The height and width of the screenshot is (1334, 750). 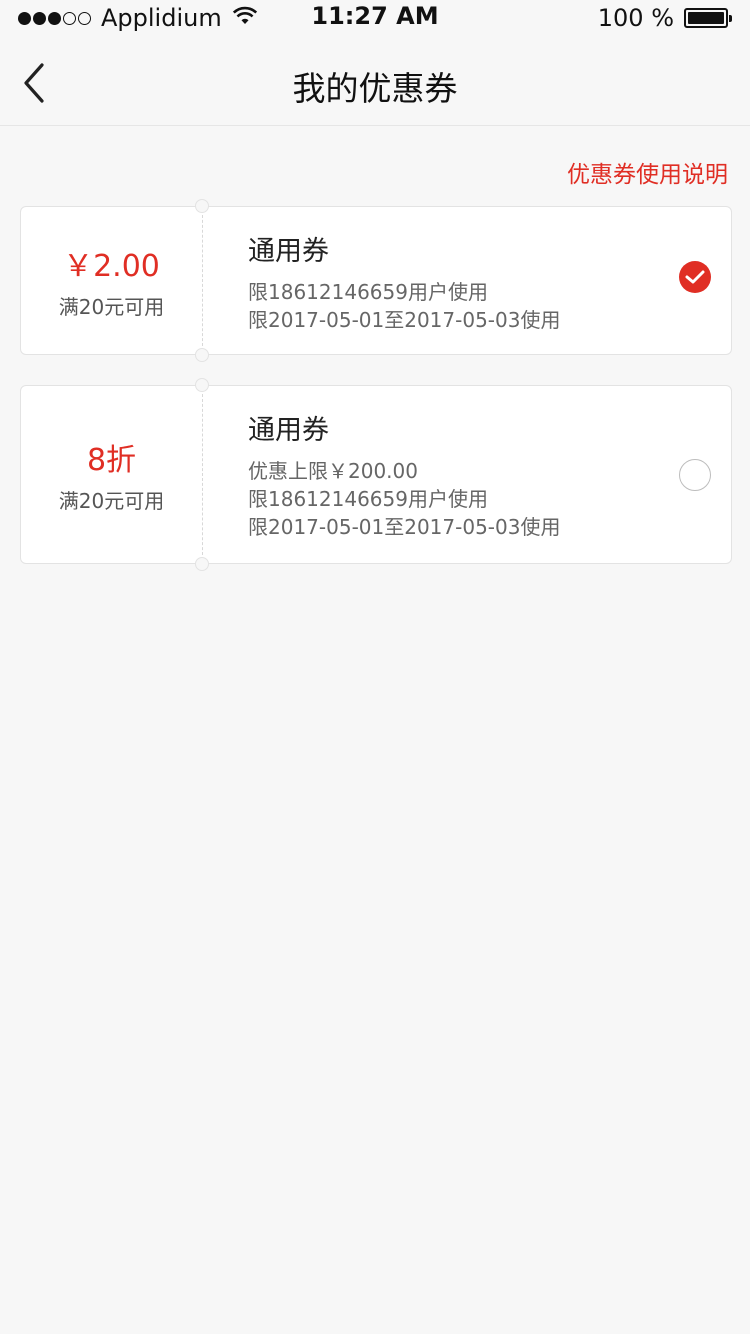 I want to click on coupon-value: 8折, so click(x=111, y=460).